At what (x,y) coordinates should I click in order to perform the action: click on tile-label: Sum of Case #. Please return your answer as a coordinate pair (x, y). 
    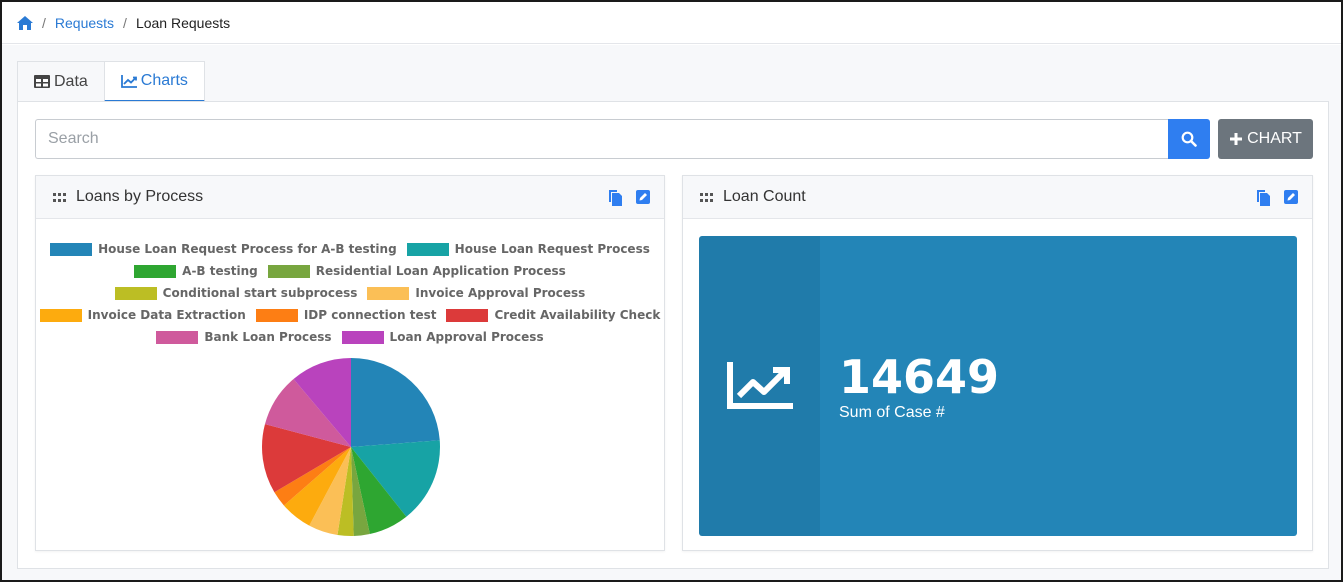
    Looking at the image, I should click on (892, 412).